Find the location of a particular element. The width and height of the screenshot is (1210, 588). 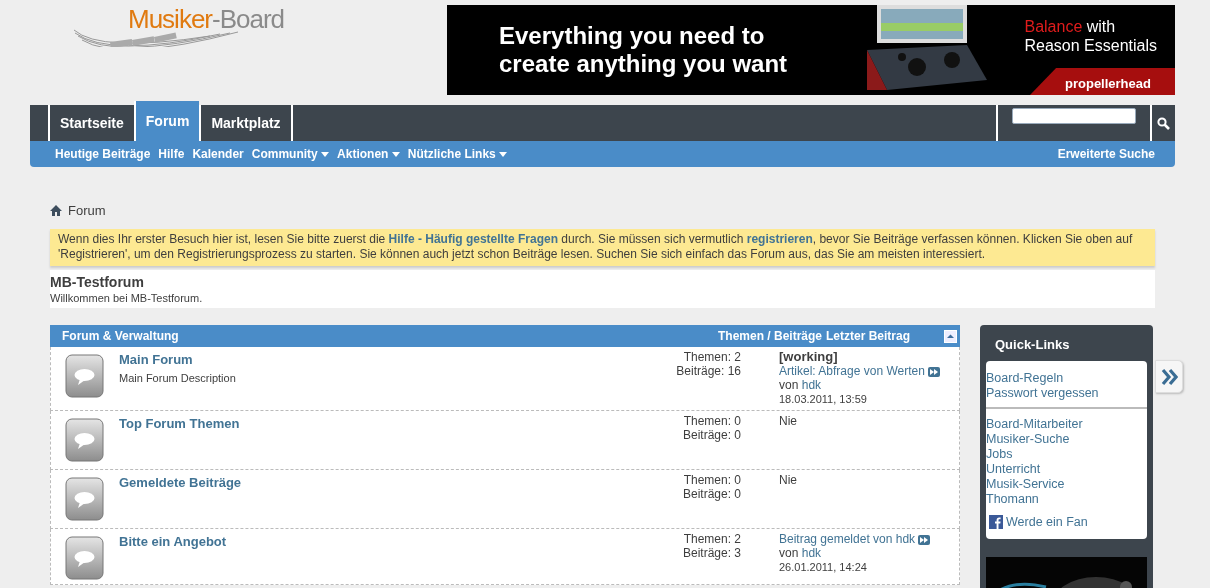

ad-tagline: Reason Essentials is located at coordinates (1090, 45).